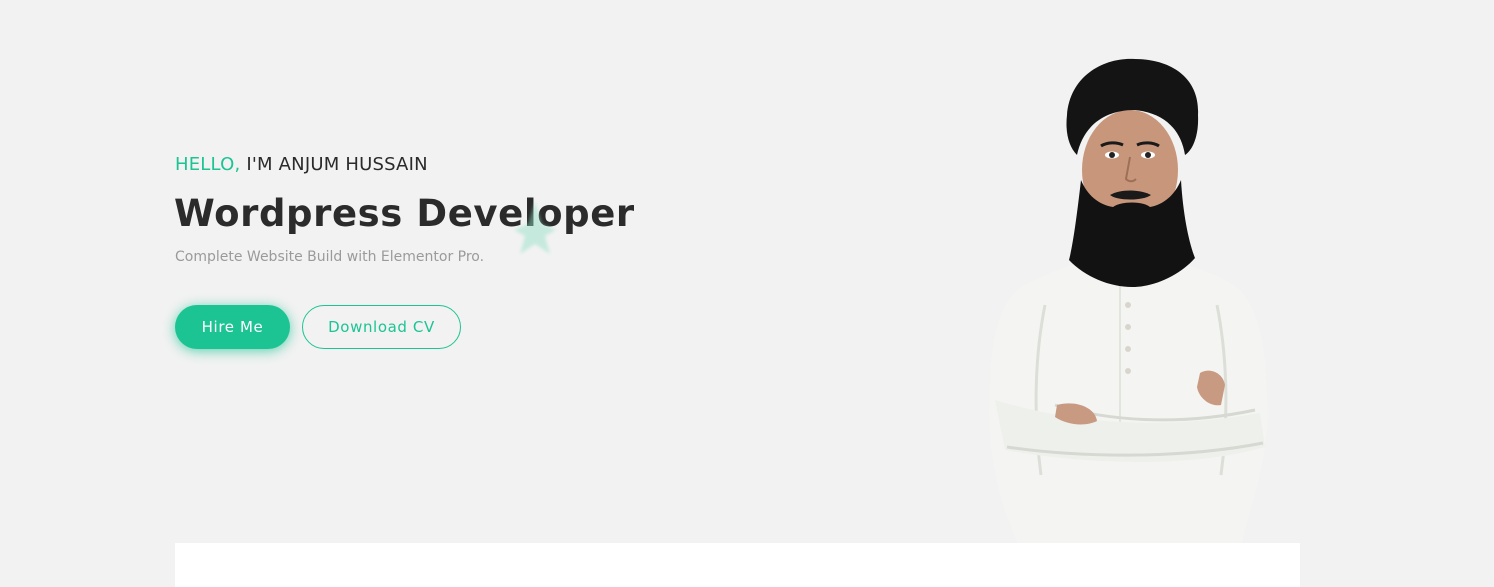 The height and width of the screenshot is (587, 1494). Describe the element at coordinates (208, 164) in the screenshot. I see `hello-text: HELLO,` at that location.